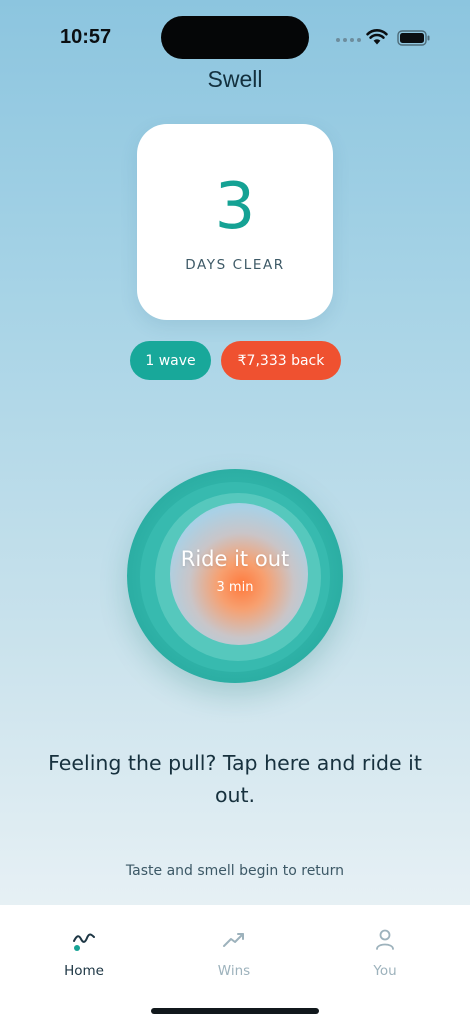 The image size is (470, 1024). What do you see at coordinates (385, 939) in the screenshot?
I see `person-icon` at bounding box center [385, 939].